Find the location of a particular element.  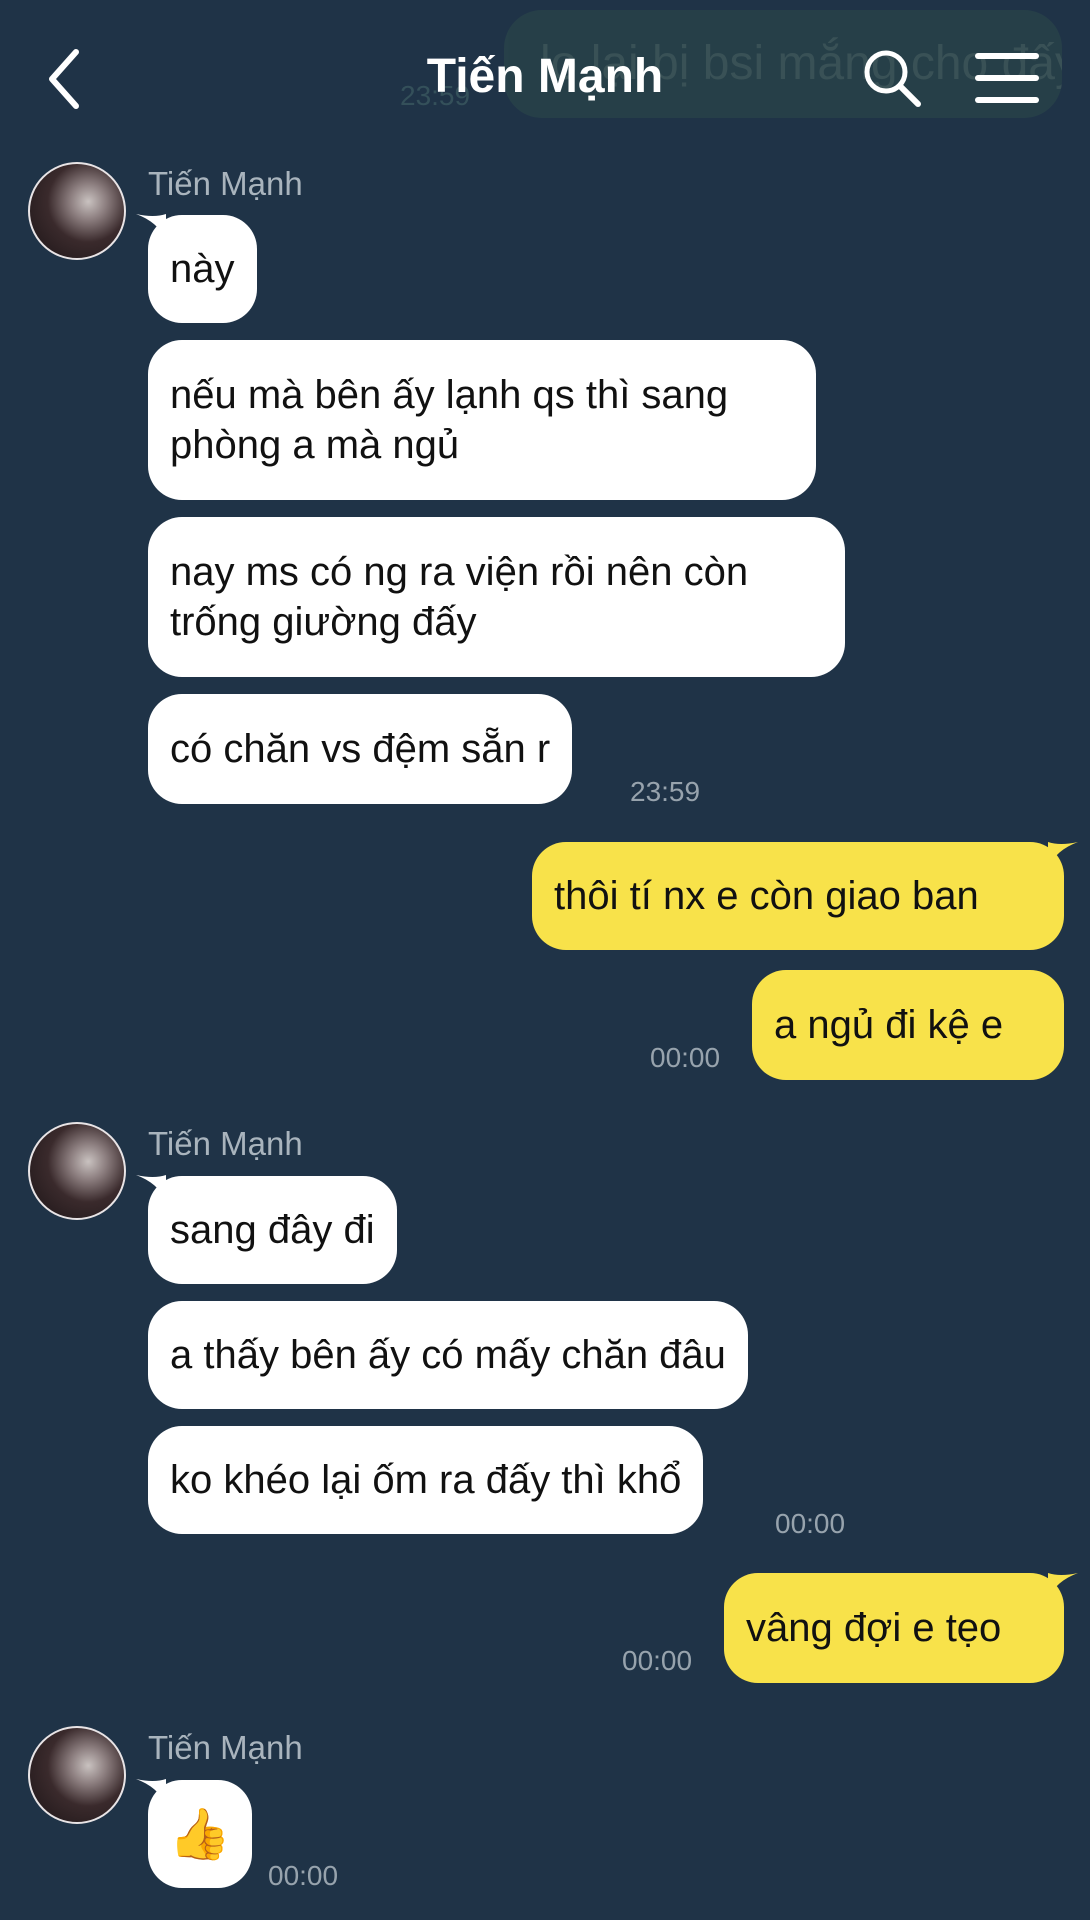

message-text: có chăn vs đệm sẵn r is located at coordinates (360, 749).